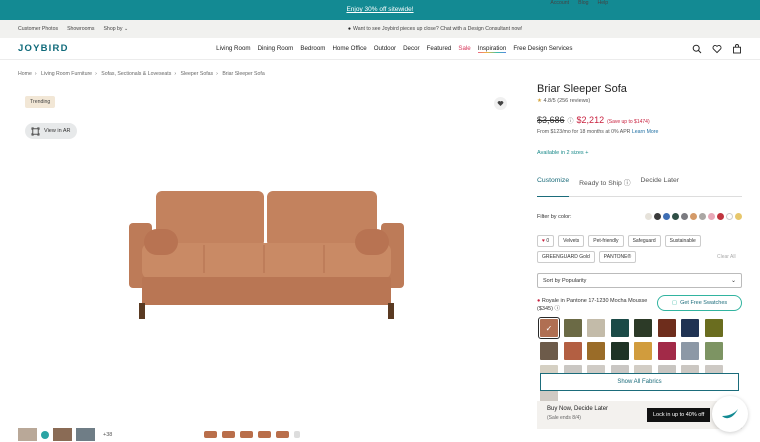 The image size is (760, 442). What do you see at coordinates (704, 303) in the screenshot?
I see `get-free-swatches-label: Get Free Swatches` at bounding box center [704, 303].